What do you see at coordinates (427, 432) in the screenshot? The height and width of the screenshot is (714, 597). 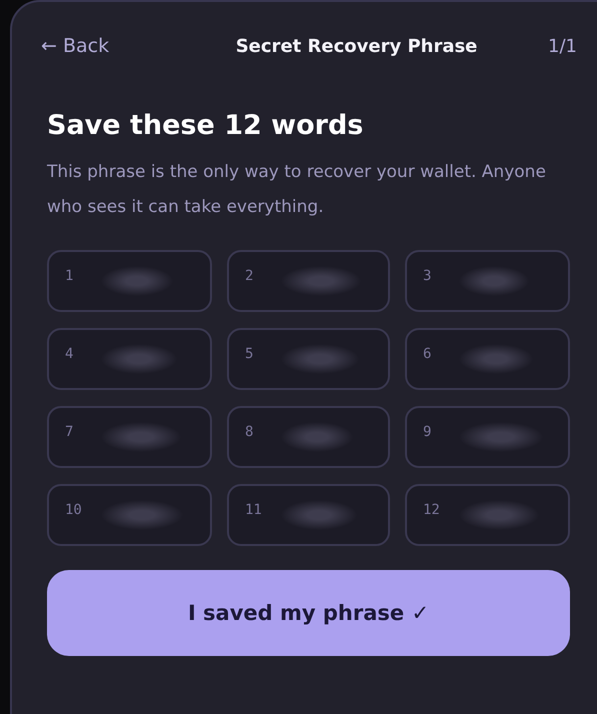 I see `word-number: 9` at bounding box center [427, 432].